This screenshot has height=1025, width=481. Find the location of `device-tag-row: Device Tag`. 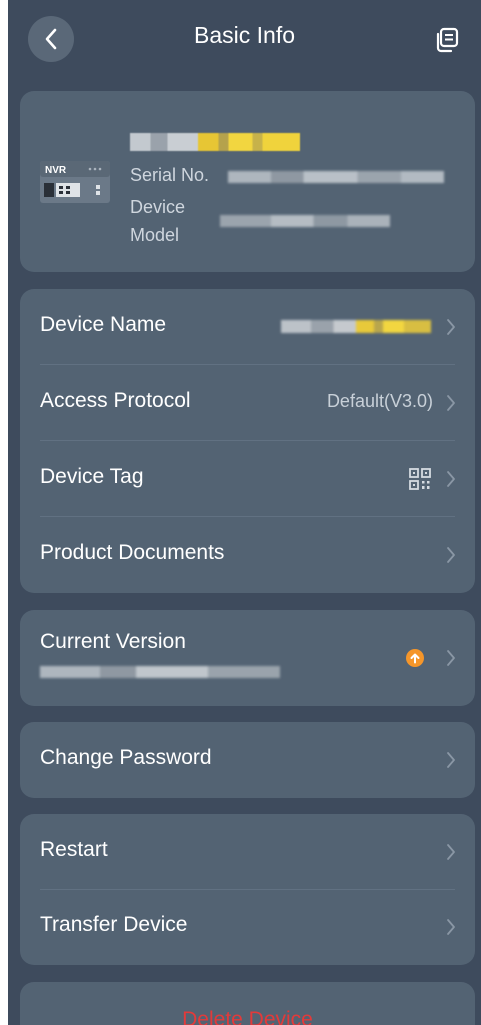

device-tag-row: Device Tag is located at coordinates (247, 479).